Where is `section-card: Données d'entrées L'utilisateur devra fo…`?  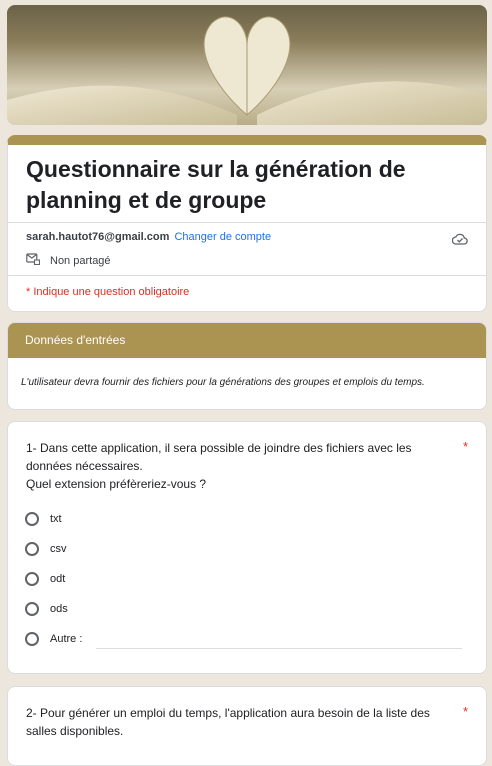 section-card: Données d'entrées L'utilisateur devra fo… is located at coordinates (247, 366).